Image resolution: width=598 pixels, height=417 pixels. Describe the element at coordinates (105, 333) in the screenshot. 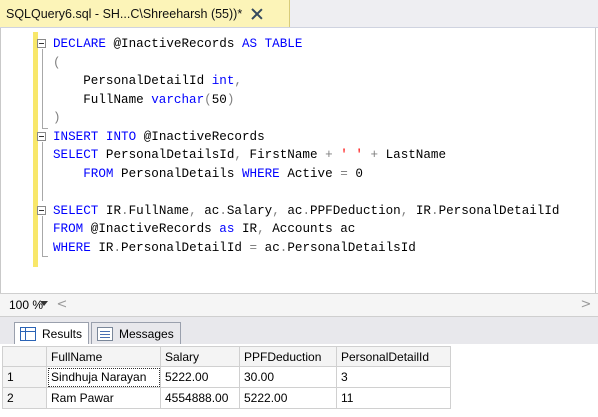

I see `messages-icon` at that location.